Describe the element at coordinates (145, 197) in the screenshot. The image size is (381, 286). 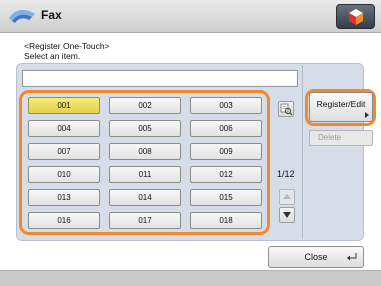
I see `one-touch-cell-014: 014` at that location.